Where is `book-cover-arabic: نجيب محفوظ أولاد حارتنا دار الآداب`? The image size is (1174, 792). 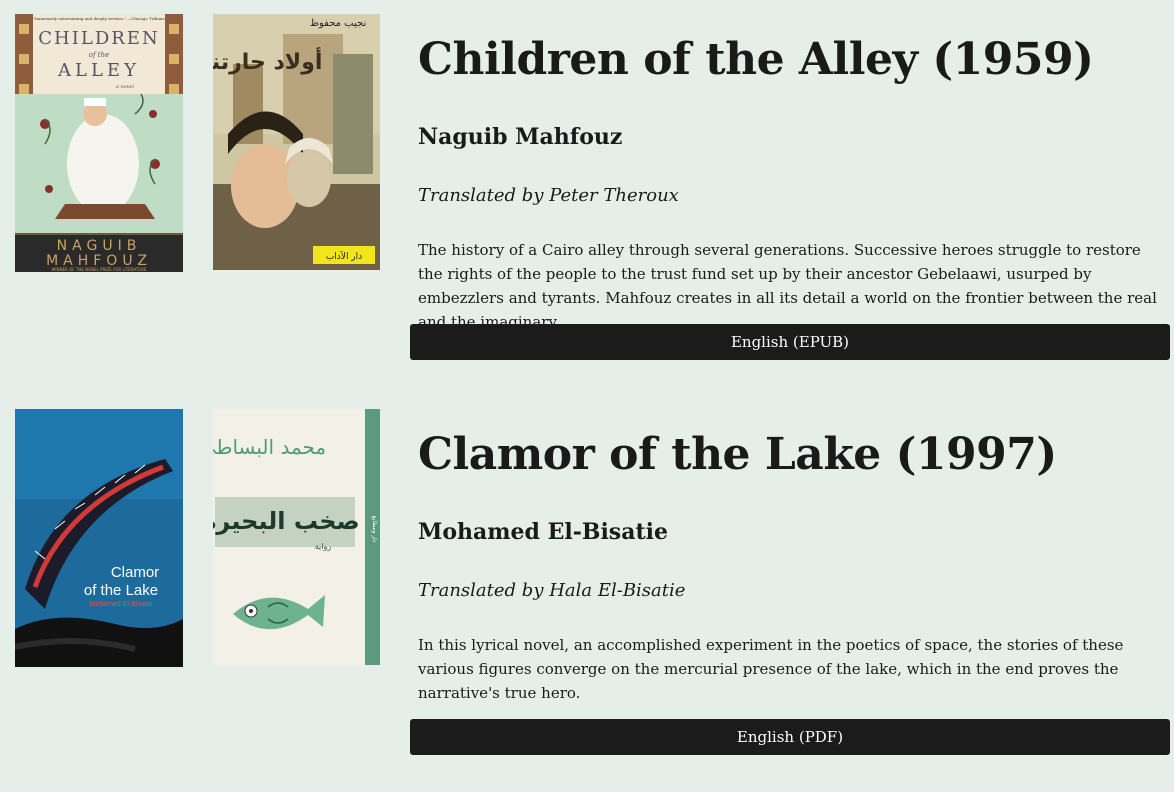 book-cover-arabic: نجيب محفوظ أولاد حارتنا دار الآداب is located at coordinates (296, 142).